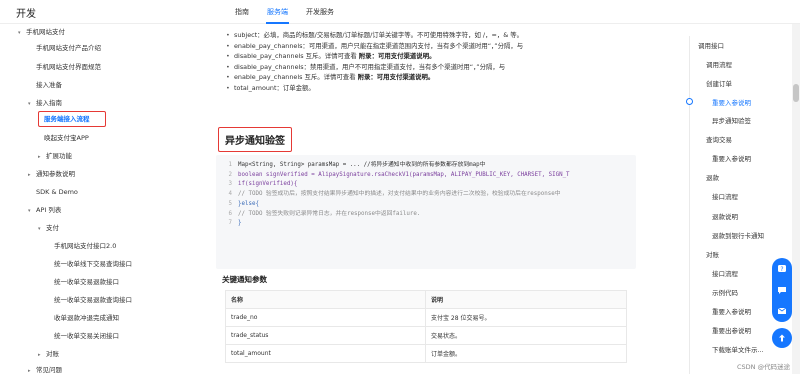 This screenshot has width=800, height=374. I want to click on chat-button, so click(782, 290).